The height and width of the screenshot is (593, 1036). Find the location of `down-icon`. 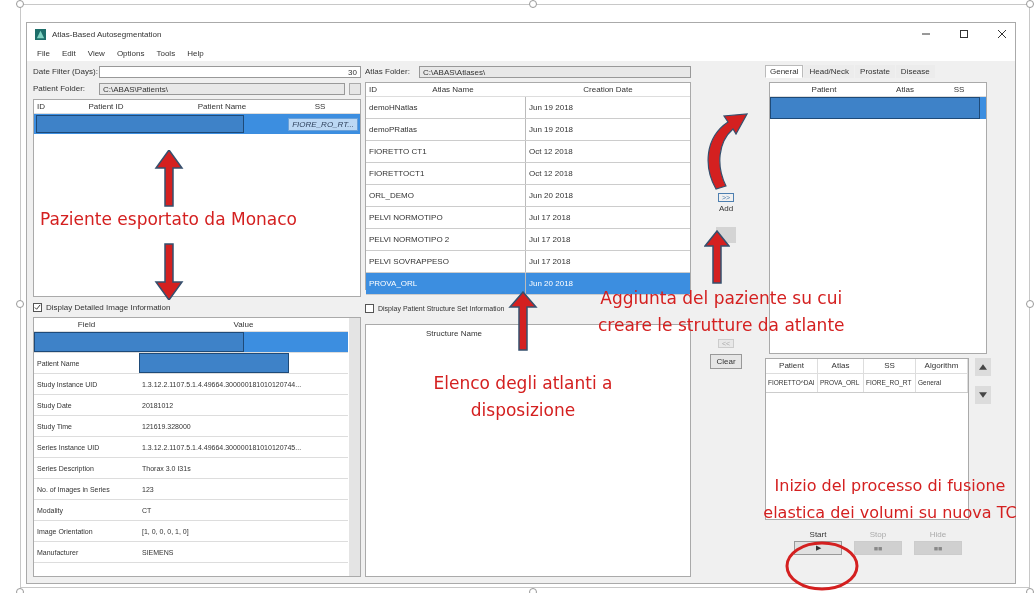

down-icon is located at coordinates (983, 395).